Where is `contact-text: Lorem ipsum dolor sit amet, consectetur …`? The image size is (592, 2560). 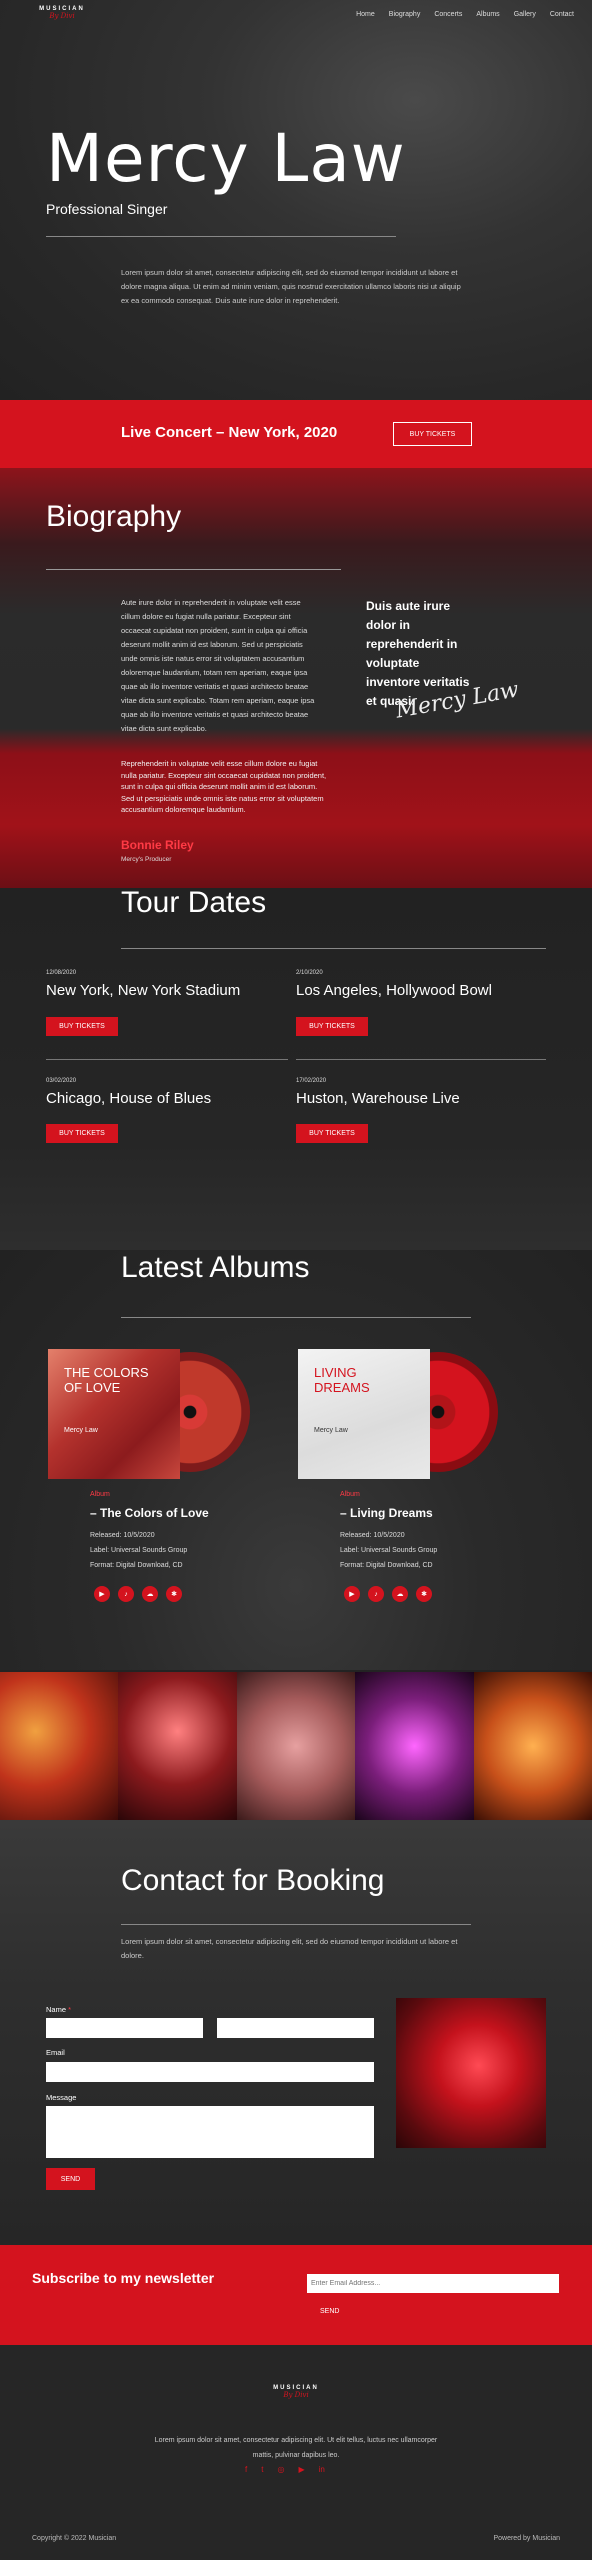
contact-text: Lorem ipsum dolor sit amet, consectetur … is located at coordinates (289, 1948).